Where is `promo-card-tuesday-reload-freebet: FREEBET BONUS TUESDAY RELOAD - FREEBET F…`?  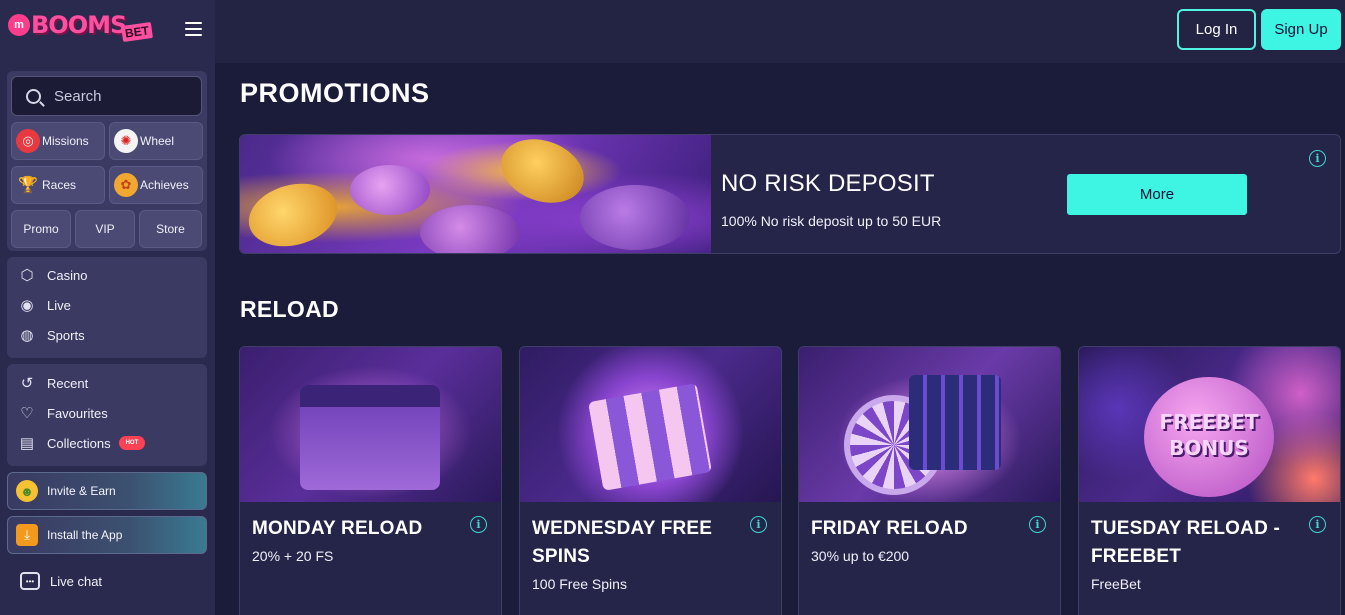 promo-card-tuesday-reload-freebet: FREEBET BONUS TUESDAY RELOAD - FREEBET F… is located at coordinates (1209, 480).